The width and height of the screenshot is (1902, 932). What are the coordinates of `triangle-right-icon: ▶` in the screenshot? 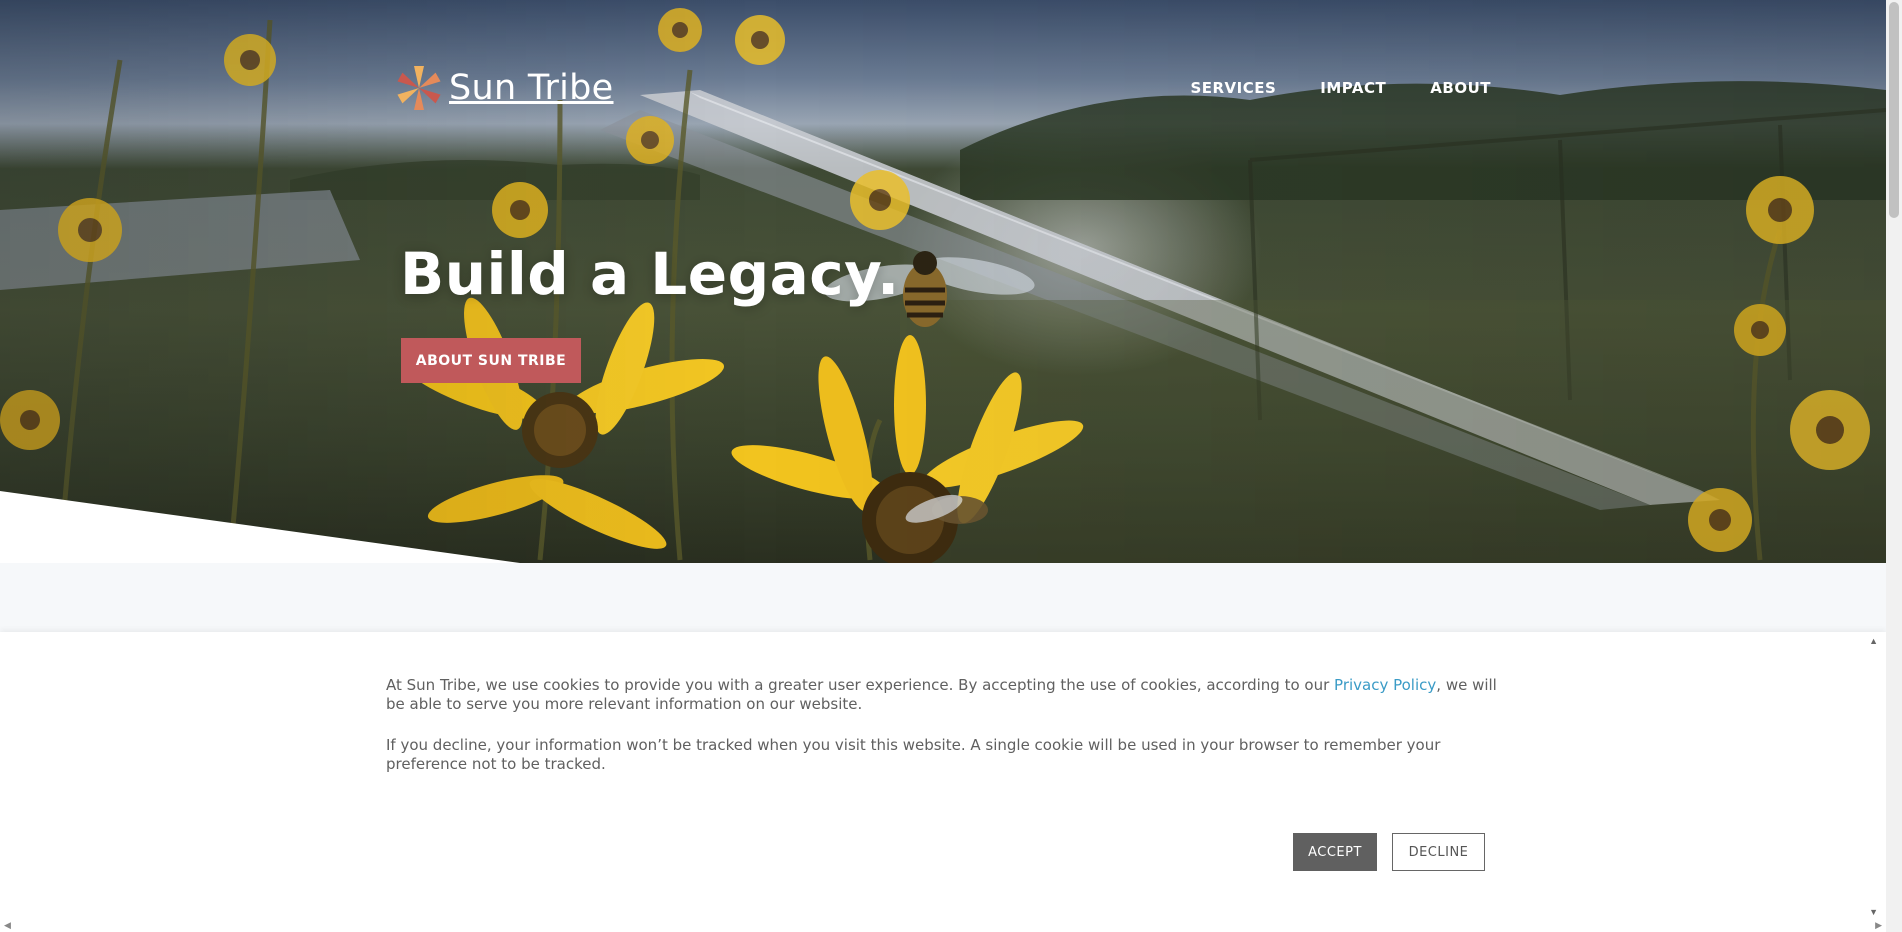 It's located at (1878, 925).